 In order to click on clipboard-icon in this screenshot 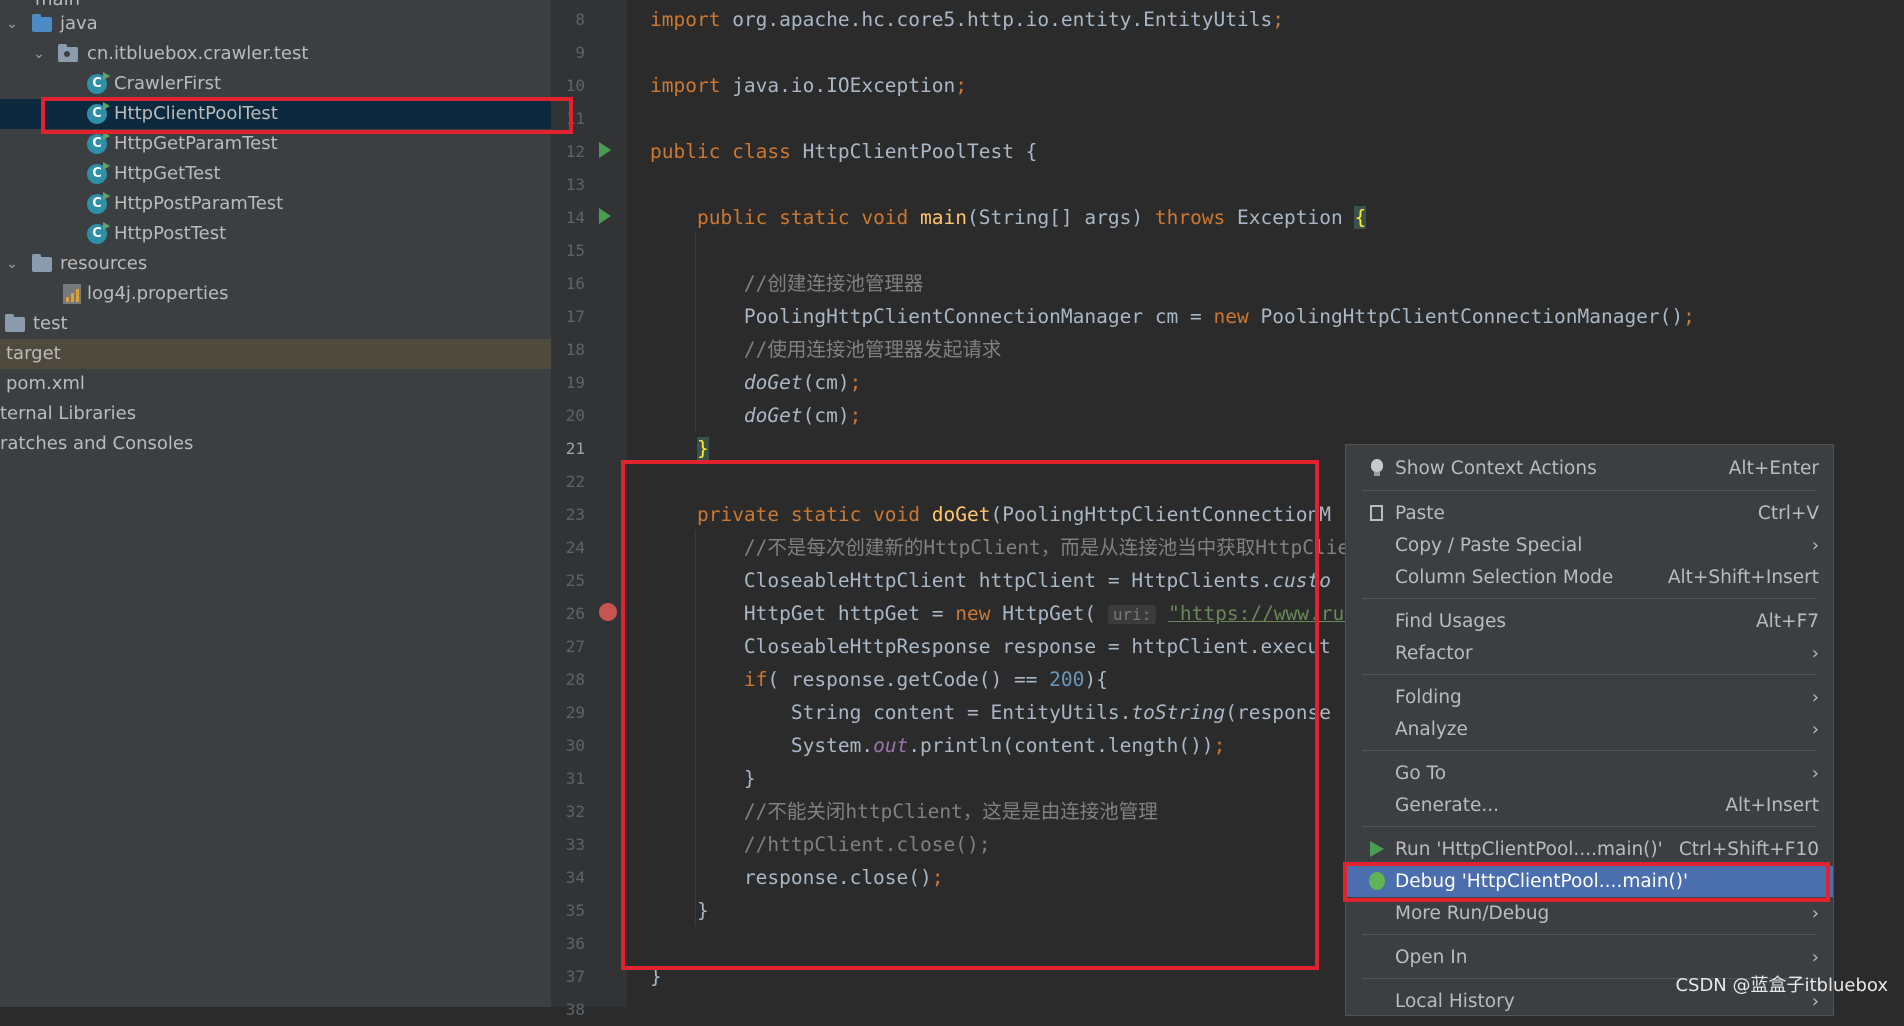, I will do `click(1376, 513)`.